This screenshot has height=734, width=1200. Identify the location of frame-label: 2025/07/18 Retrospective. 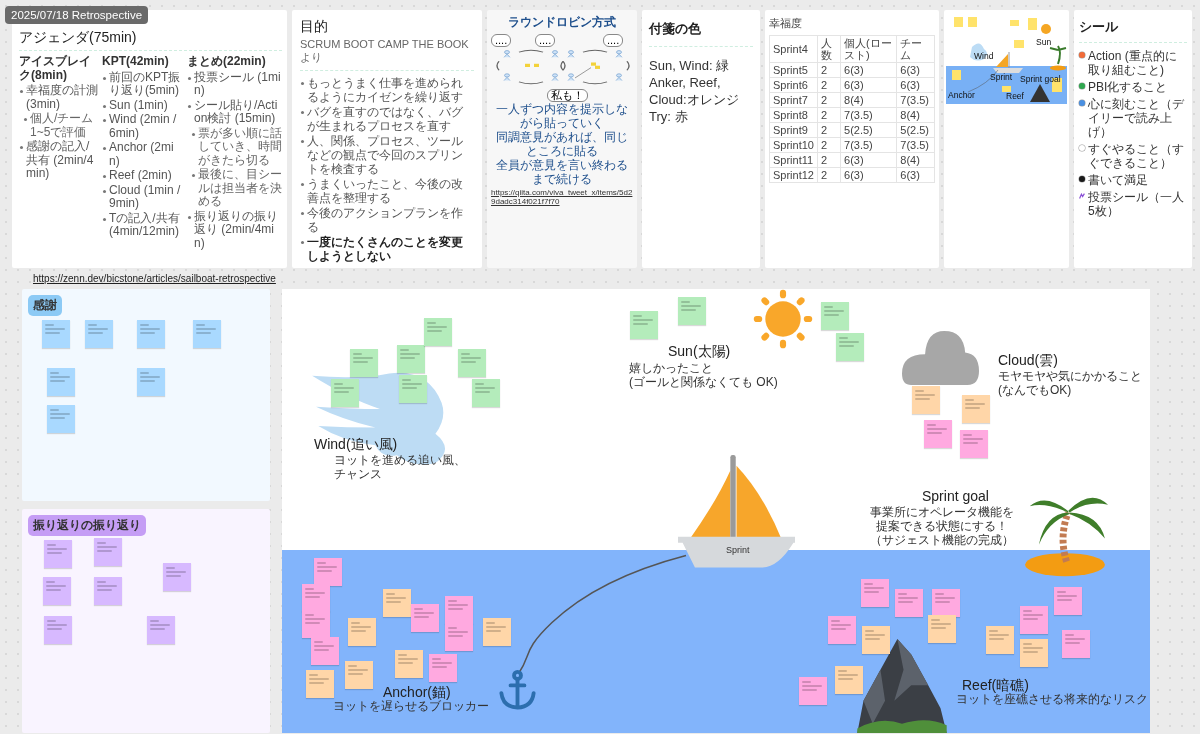
(77, 15).